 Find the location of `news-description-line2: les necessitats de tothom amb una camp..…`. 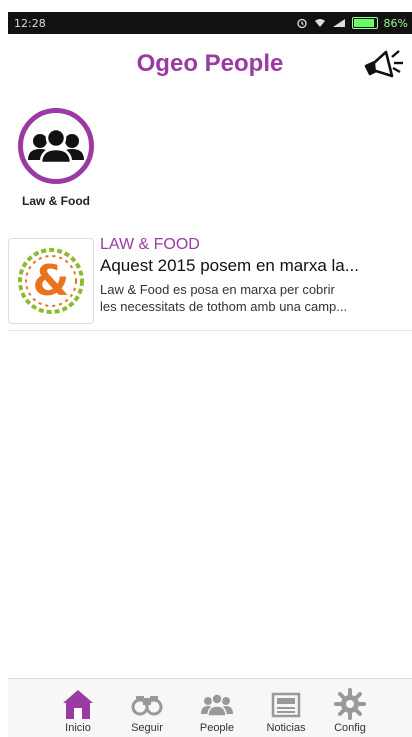

news-description-line2: les necessitats de tothom amb una camp..… is located at coordinates (224, 306).